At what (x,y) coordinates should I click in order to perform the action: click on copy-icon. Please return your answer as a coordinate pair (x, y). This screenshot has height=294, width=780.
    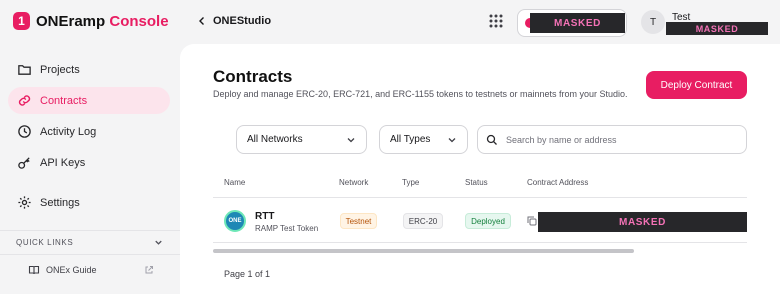
    Looking at the image, I should click on (532, 221).